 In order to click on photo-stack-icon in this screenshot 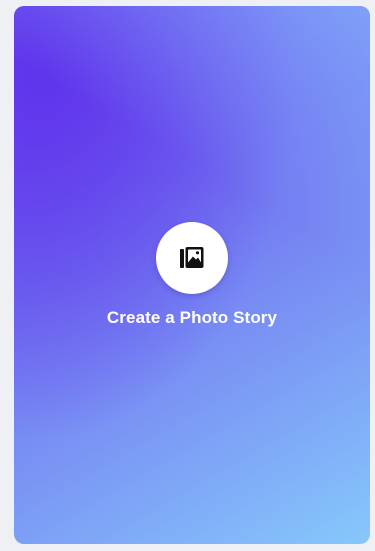, I will do `click(192, 258)`.